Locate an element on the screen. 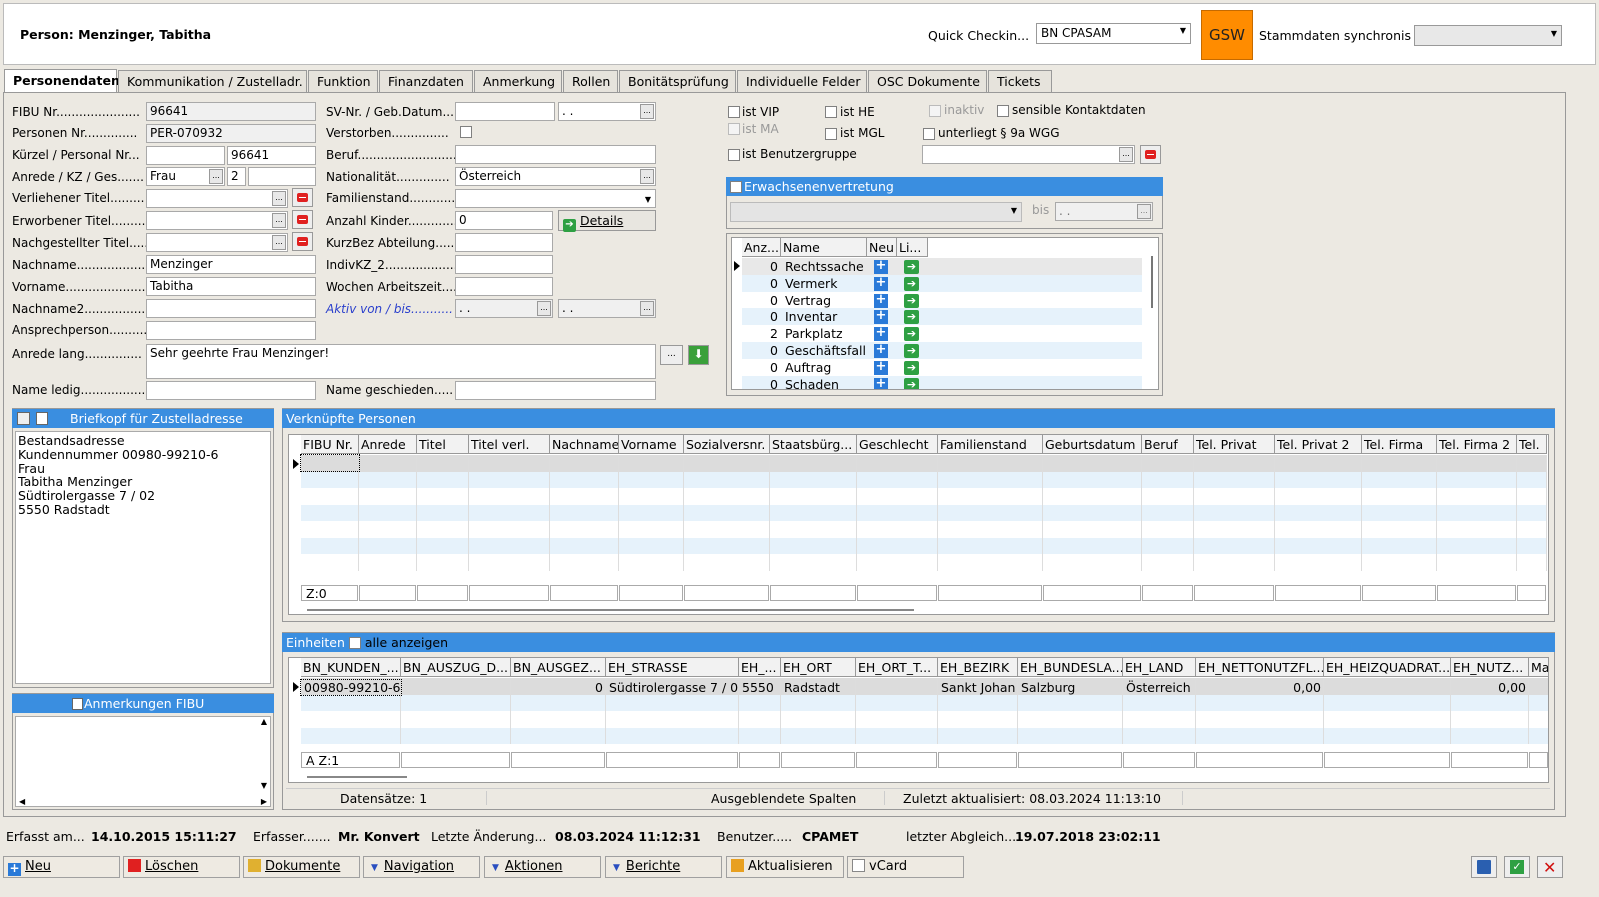 The height and width of the screenshot is (897, 1599). tab-anmerkung: Anmerkung is located at coordinates (518, 81).